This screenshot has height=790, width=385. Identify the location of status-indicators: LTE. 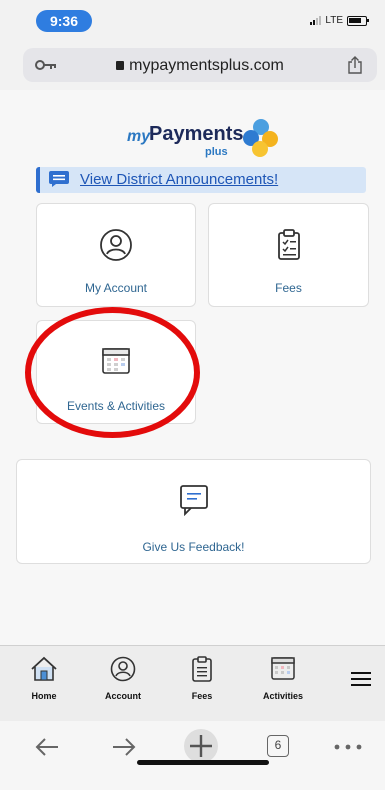
(339, 20).